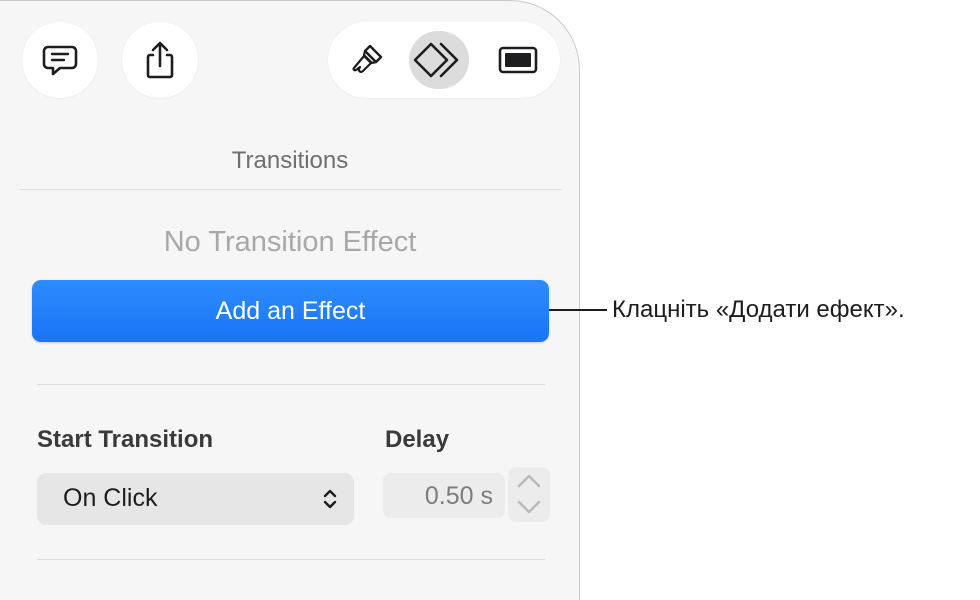  I want to click on animate-diamond-icon, so click(439, 60).